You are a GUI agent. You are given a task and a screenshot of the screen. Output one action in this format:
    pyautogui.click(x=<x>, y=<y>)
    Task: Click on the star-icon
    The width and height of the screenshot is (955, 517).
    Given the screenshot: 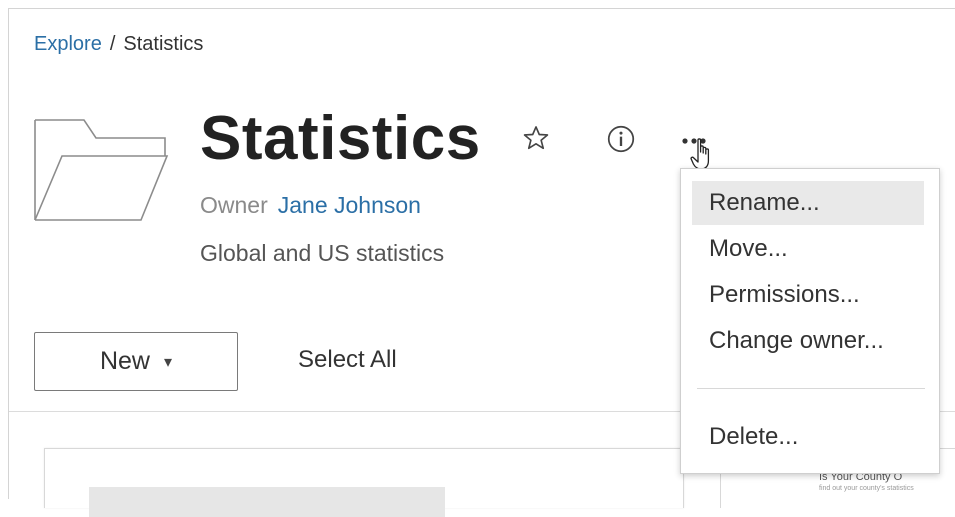 What is the action you would take?
    pyautogui.click(x=536, y=138)
    